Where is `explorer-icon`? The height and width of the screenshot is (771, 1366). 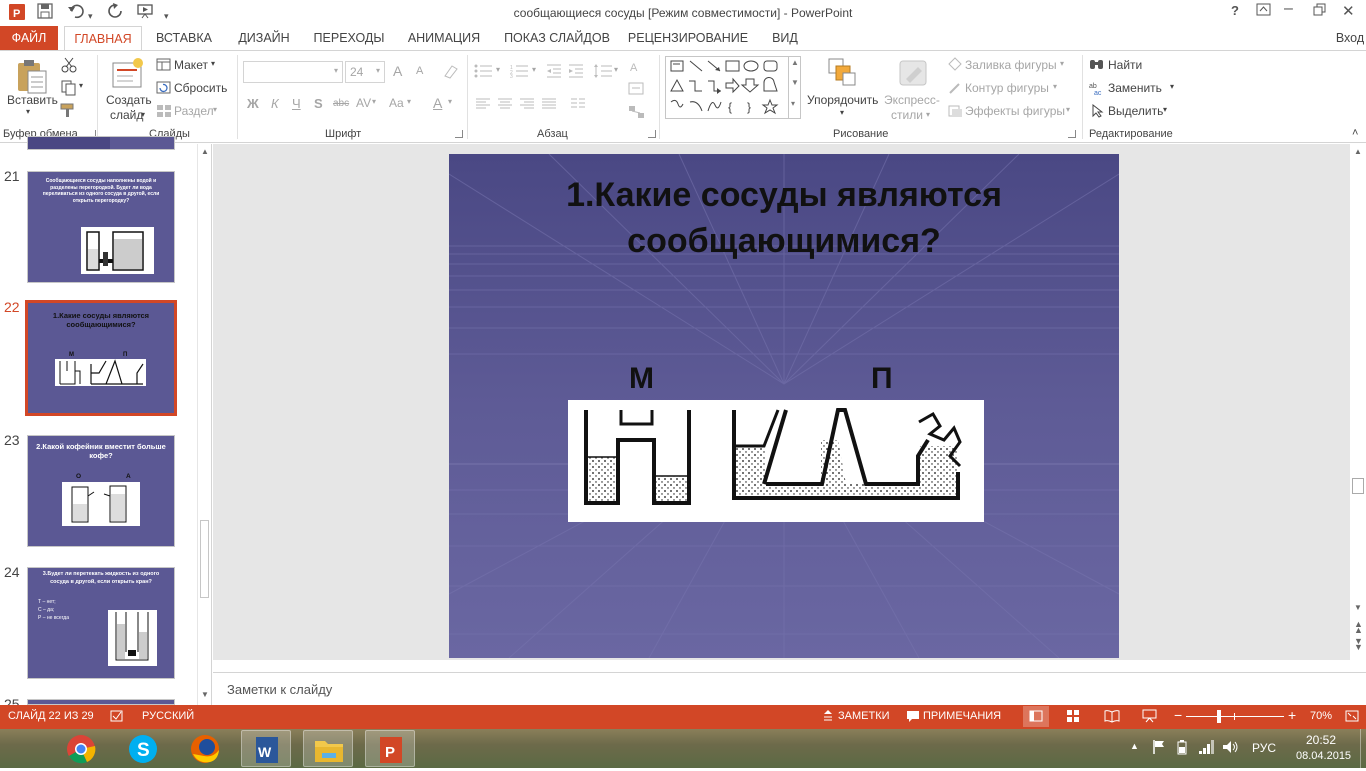
explorer-icon is located at coordinates (328, 748).